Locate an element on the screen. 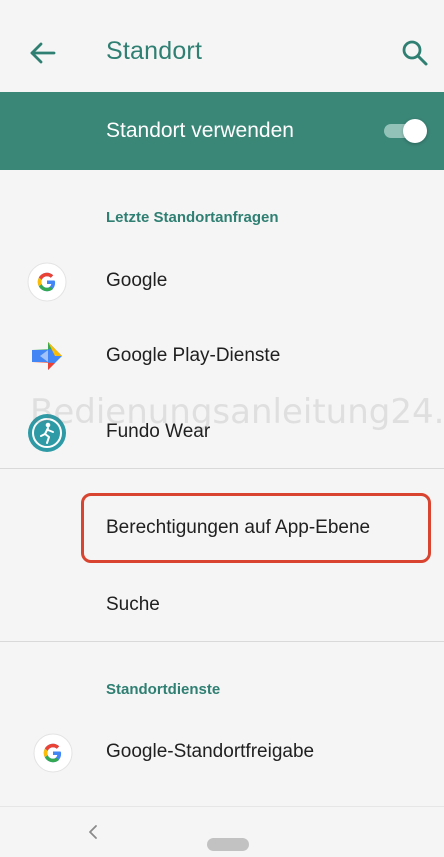 This screenshot has height=857, width=444. list-item-google: Google is located at coordinates (222, 281).